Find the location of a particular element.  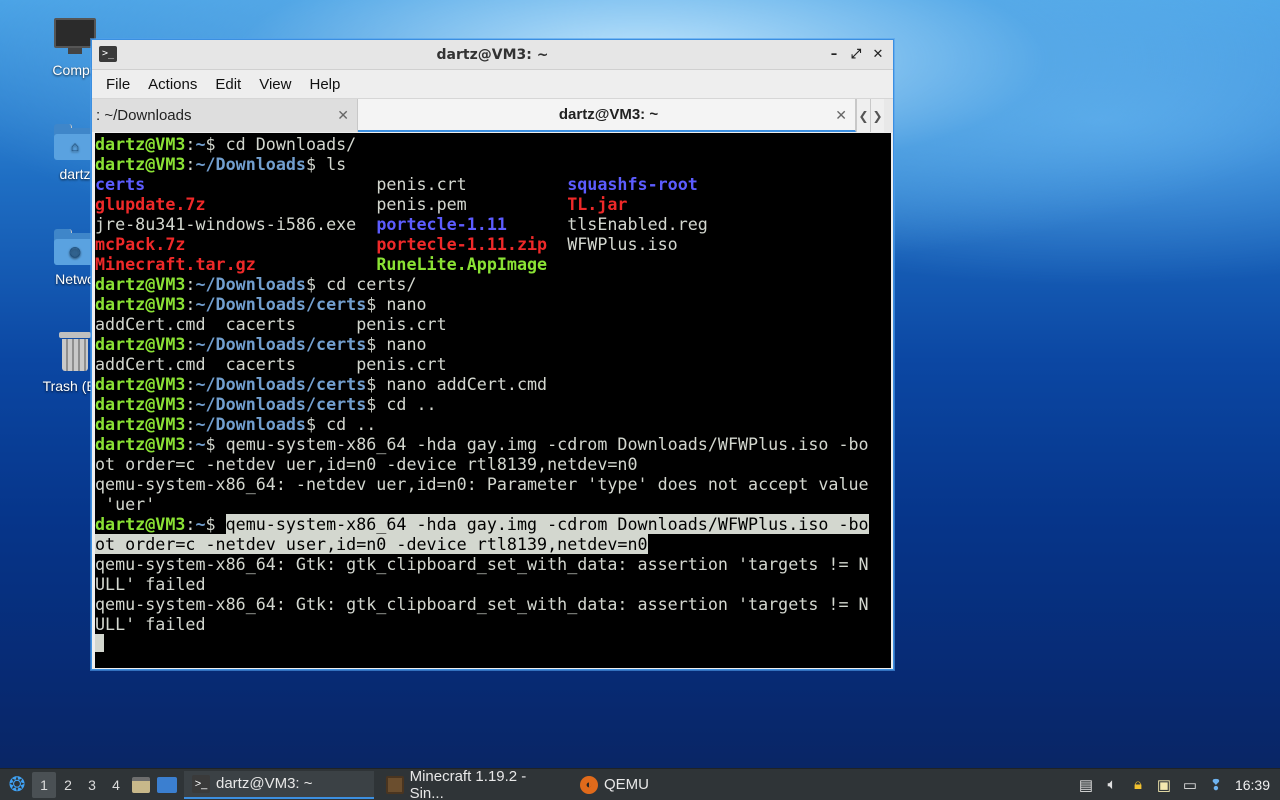

network-icon: ▭ is located at coordinates (1190, 785).